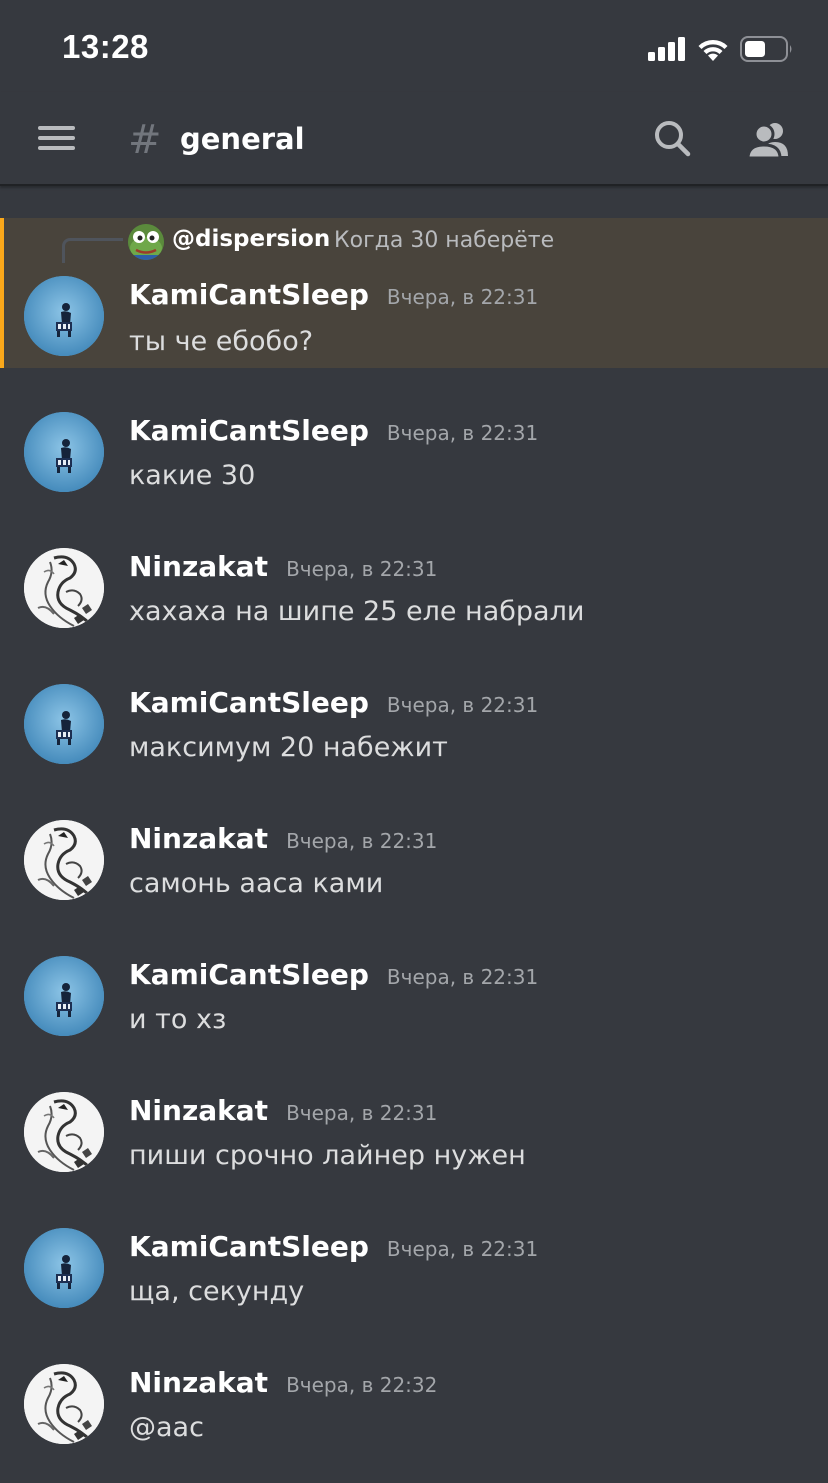  I want to click on hash-icon: #, so click(145, 140).